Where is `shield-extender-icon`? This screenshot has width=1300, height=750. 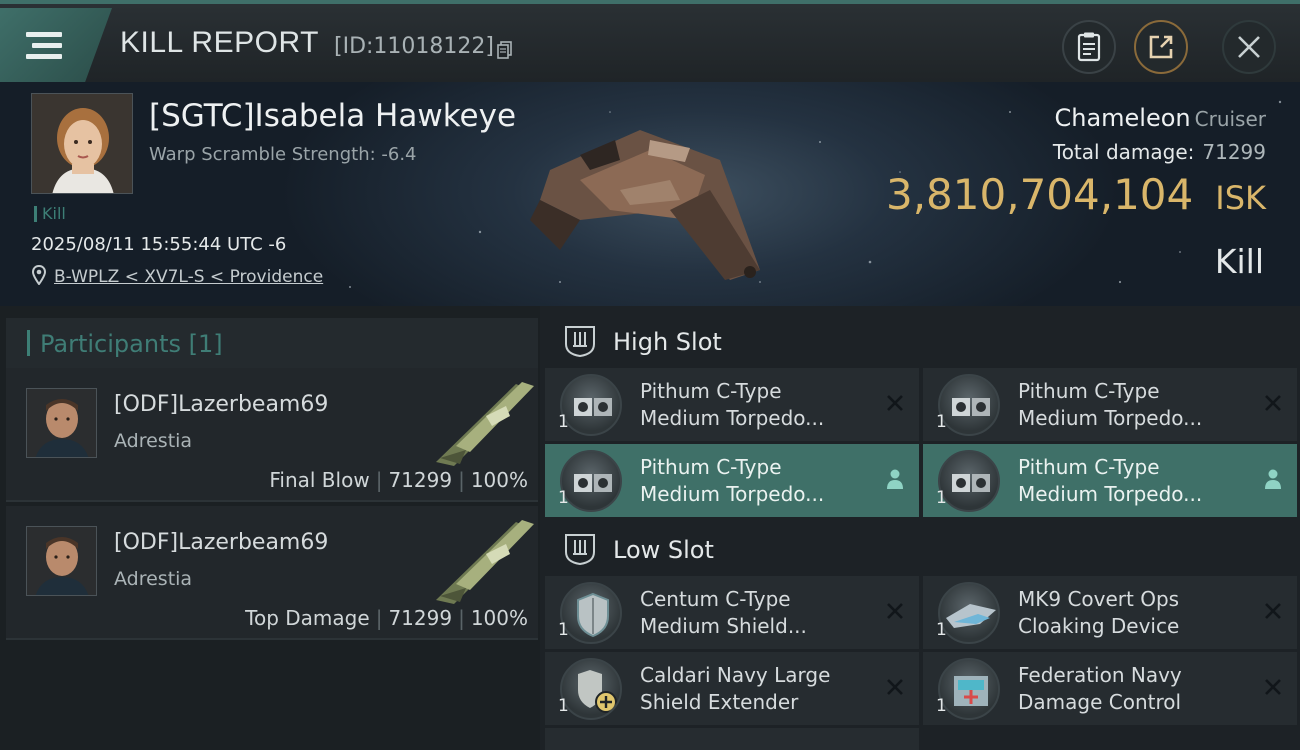 shield-extender-icon is located at coordinates (591, 689).